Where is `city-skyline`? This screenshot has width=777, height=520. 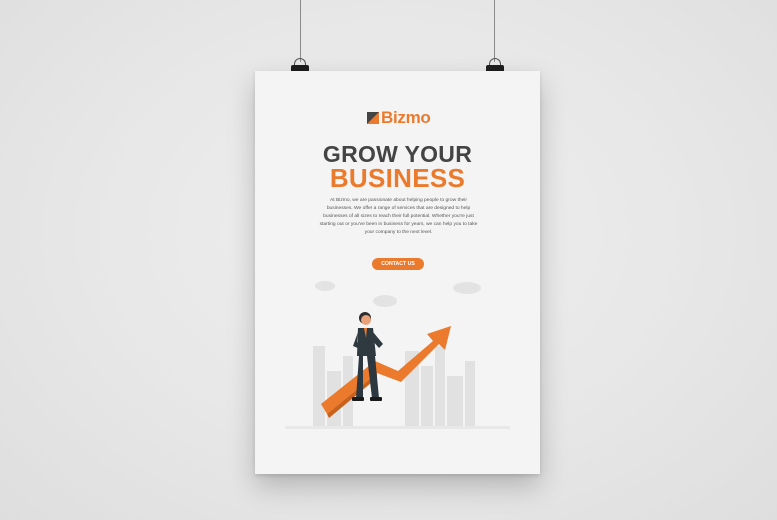
city-skyline is located at coordinates (394, 386).